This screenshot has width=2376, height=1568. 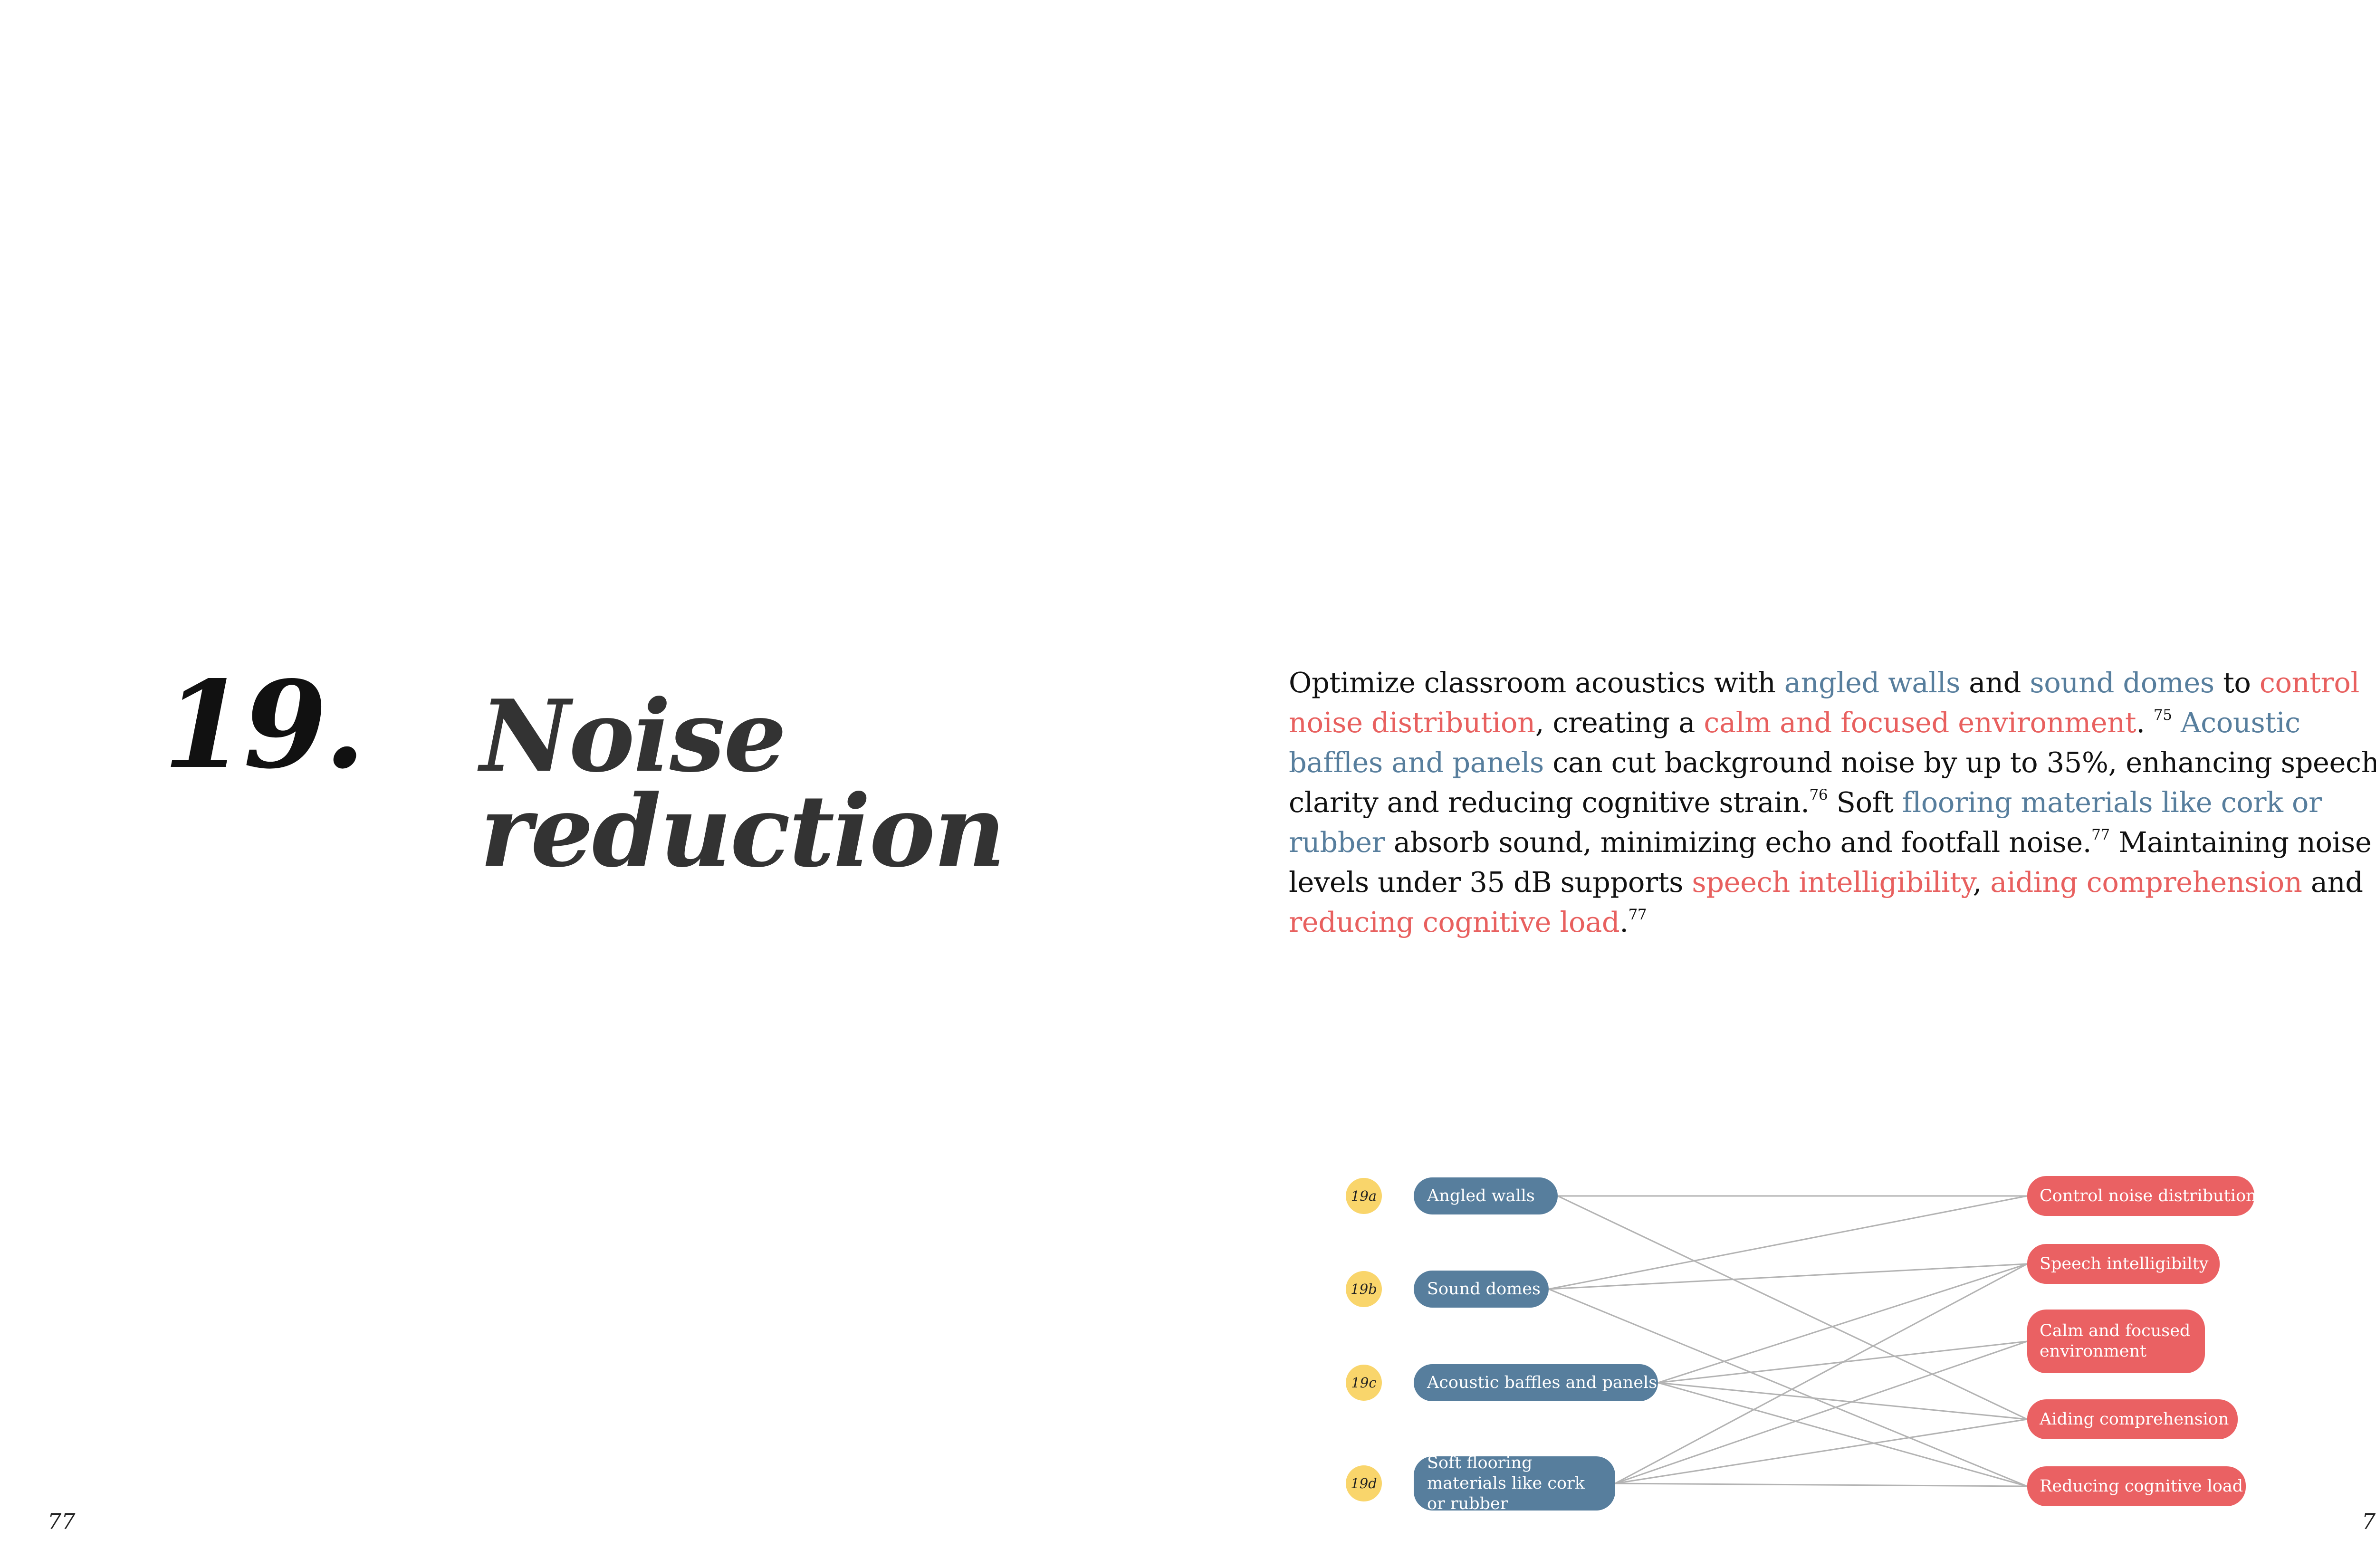 I want to click on outcome-node-comprehension: Aiding comprehension, so click(x=2132, y=1419).